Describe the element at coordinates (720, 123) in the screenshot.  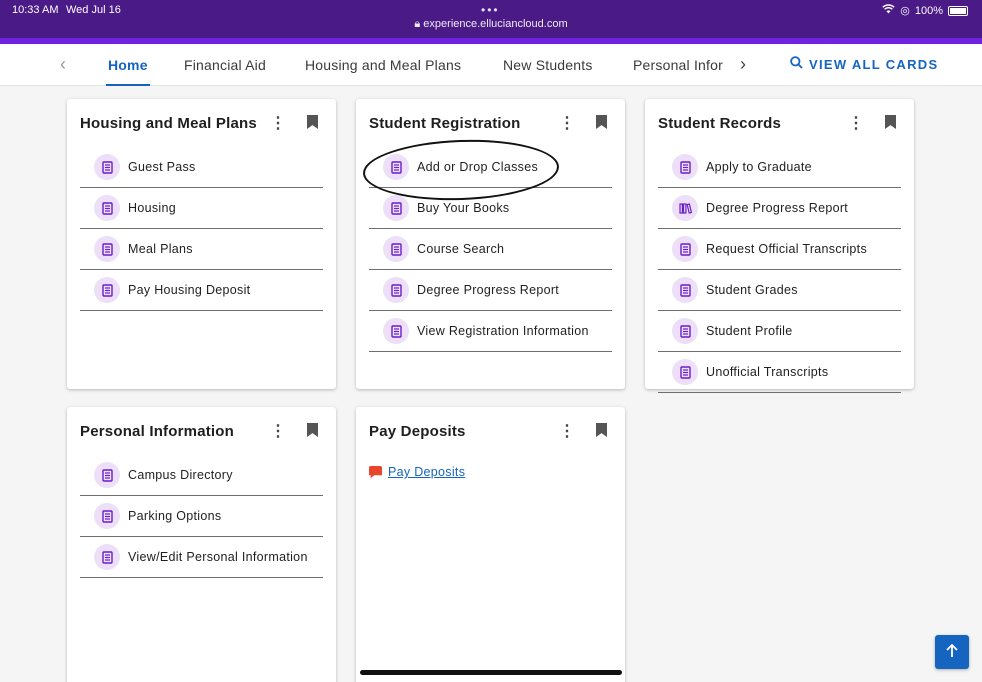
I see `card-title: Student Records` at that location.